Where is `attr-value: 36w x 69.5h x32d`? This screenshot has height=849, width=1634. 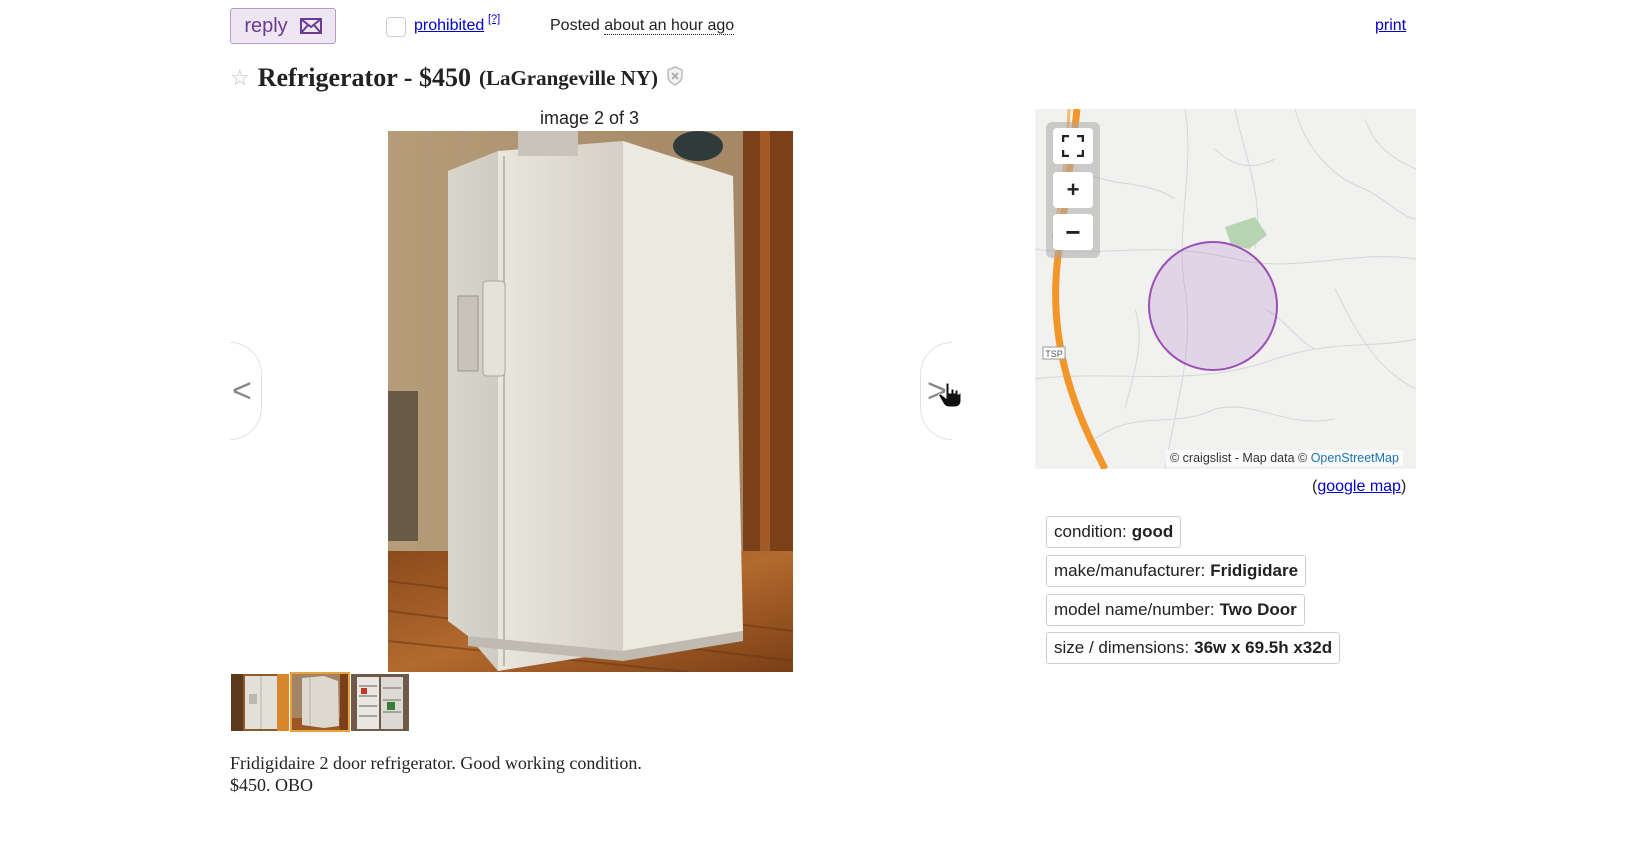
attr-value: 36w x 69.5h x32d is located at coordinates (1263, 647).